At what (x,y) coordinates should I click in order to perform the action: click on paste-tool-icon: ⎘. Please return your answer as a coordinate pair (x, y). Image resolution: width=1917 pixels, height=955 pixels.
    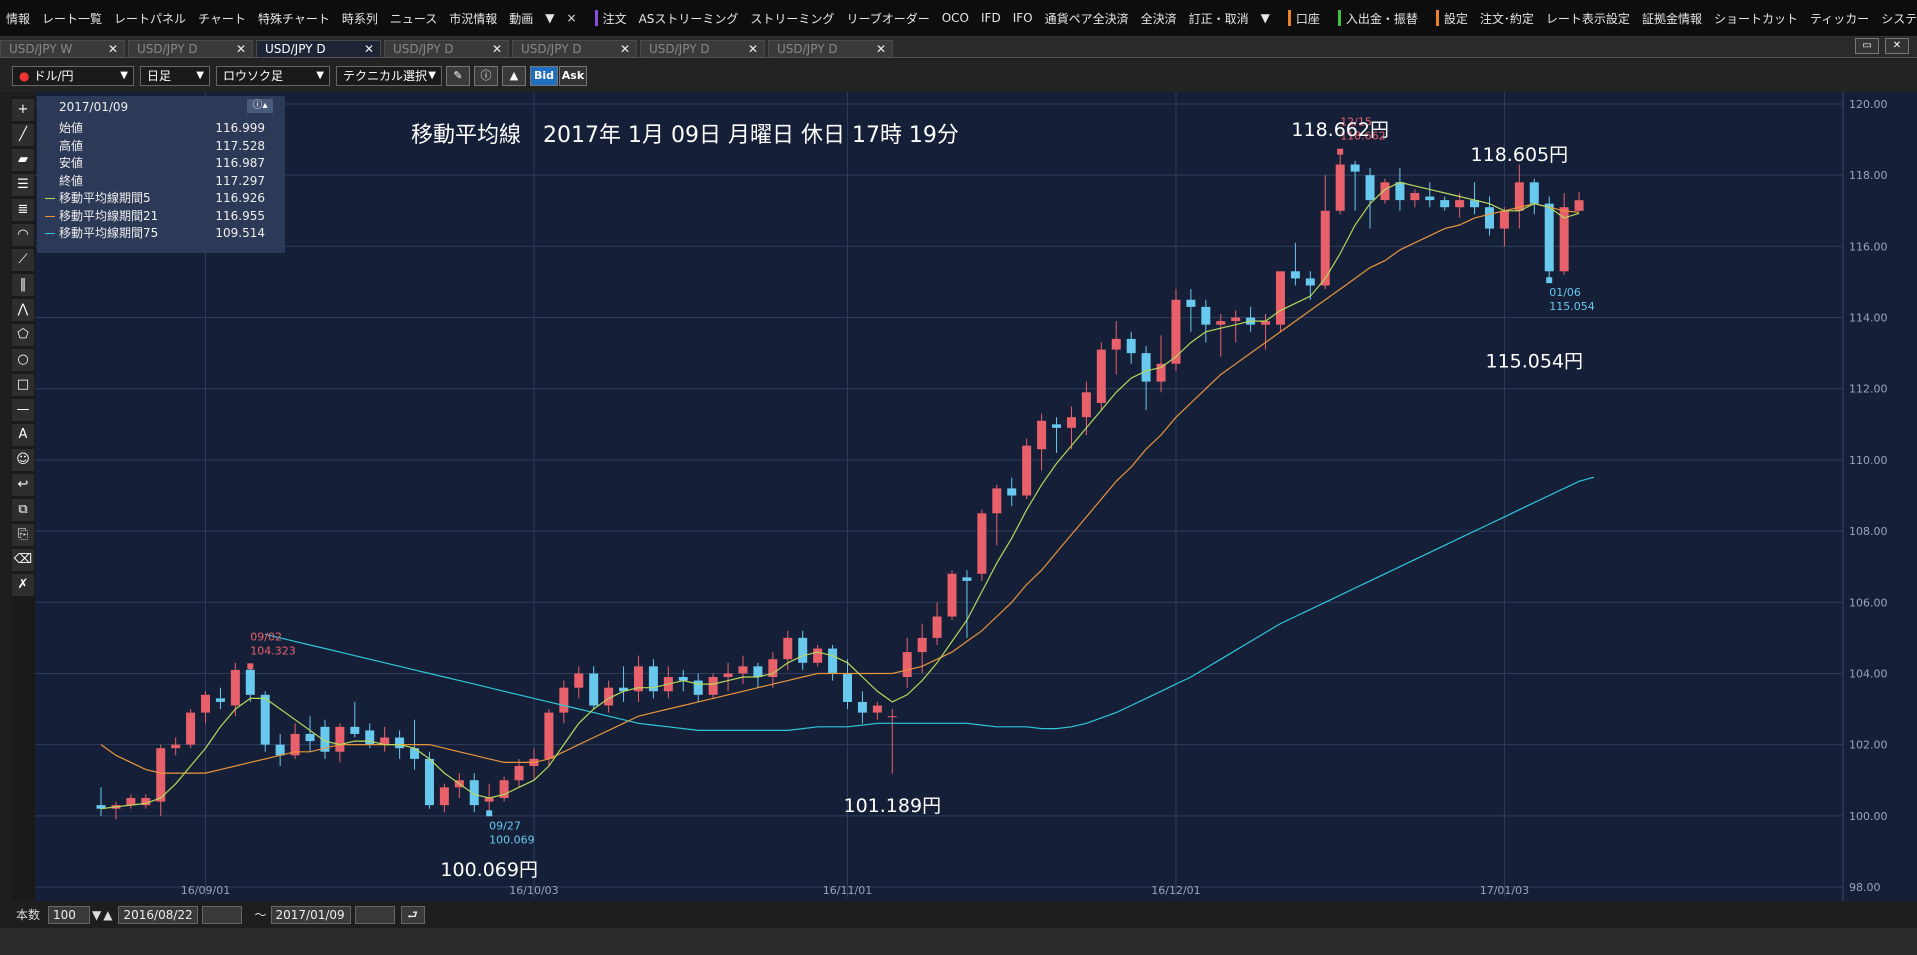
    Looking at the image, I should click on (23, 535).